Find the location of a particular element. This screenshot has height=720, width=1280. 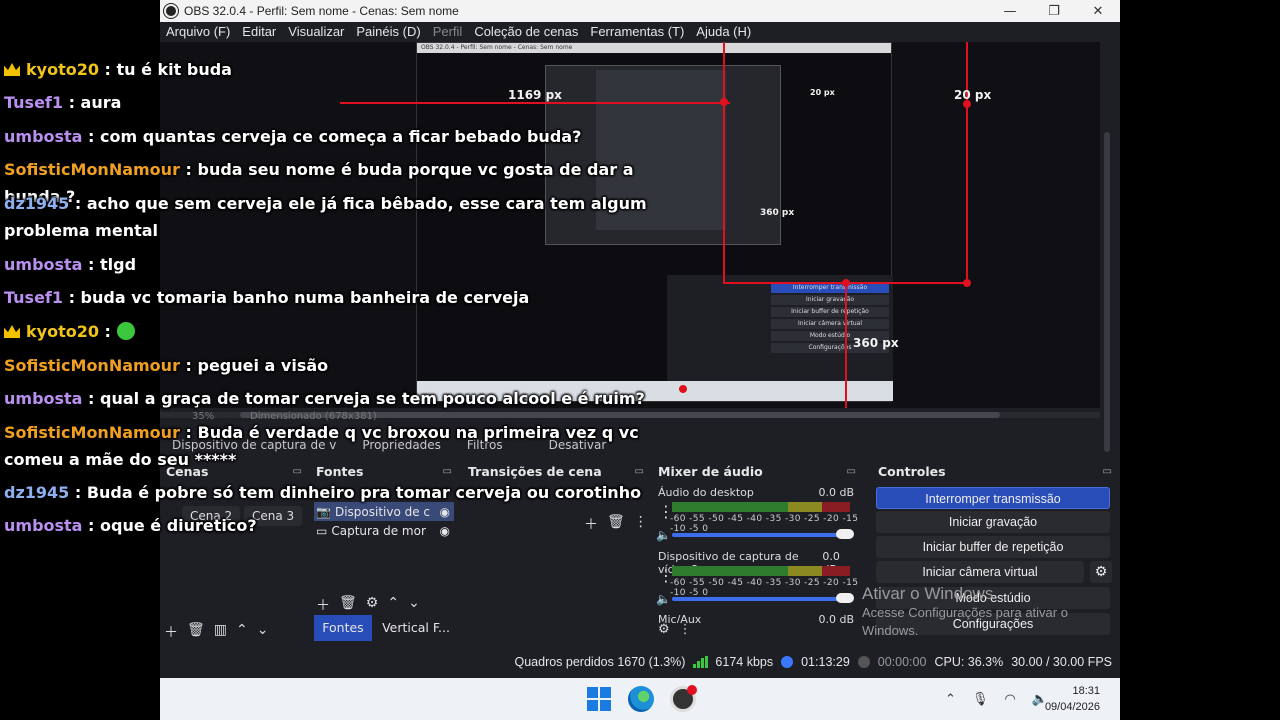

taskbar: ⌃ 🎙 ◠ 🔈 18:31 09/04/2026 is located at coordinates (640, 699).